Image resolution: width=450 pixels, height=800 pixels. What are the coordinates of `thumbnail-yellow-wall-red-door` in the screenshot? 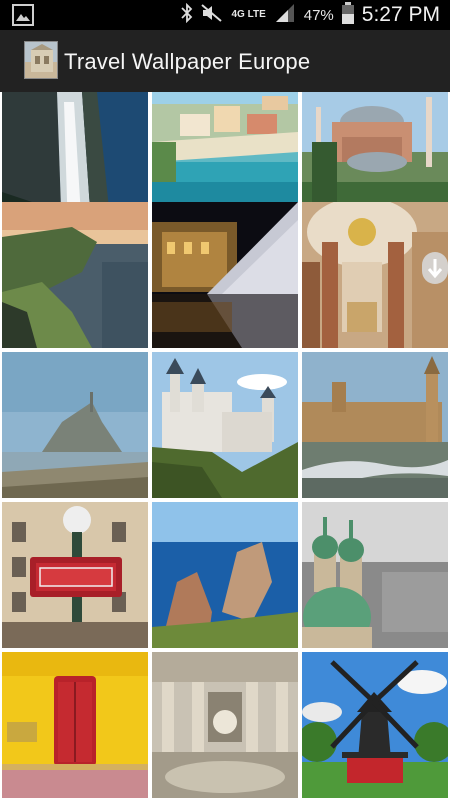 It's located at (75, 725).